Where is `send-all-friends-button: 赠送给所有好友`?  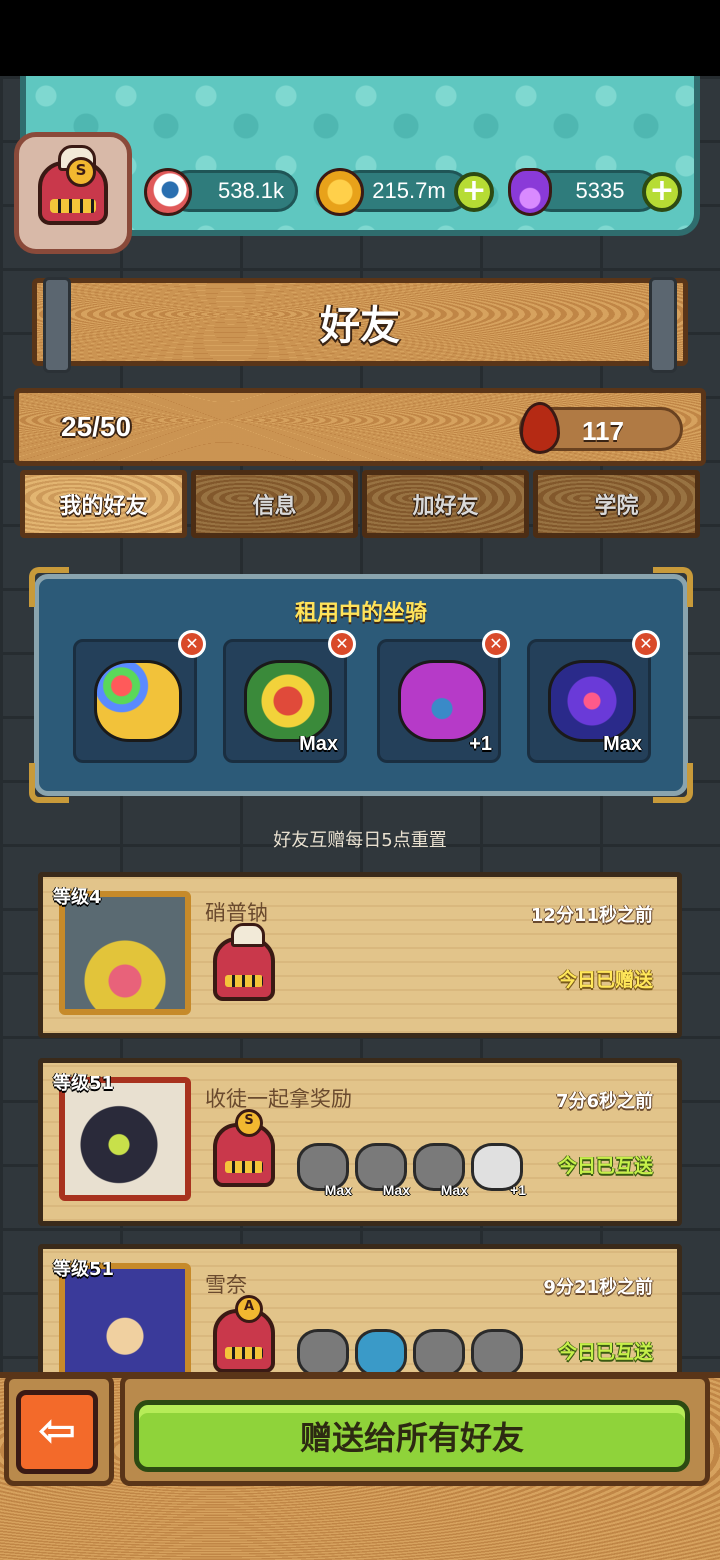
send-all-friends-button: 赠送给所有好友 is located at coordinates (412, 1436).